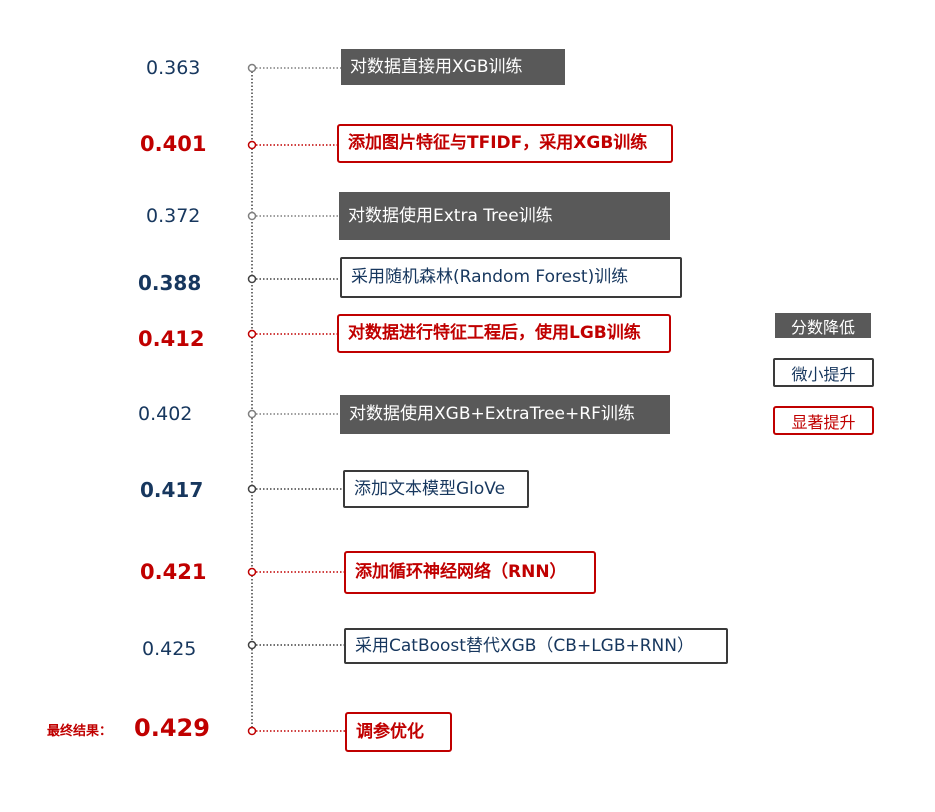 This screenshot has height=812, width=935. I want to click on step-4-score: 0.388, so click(170, 283).